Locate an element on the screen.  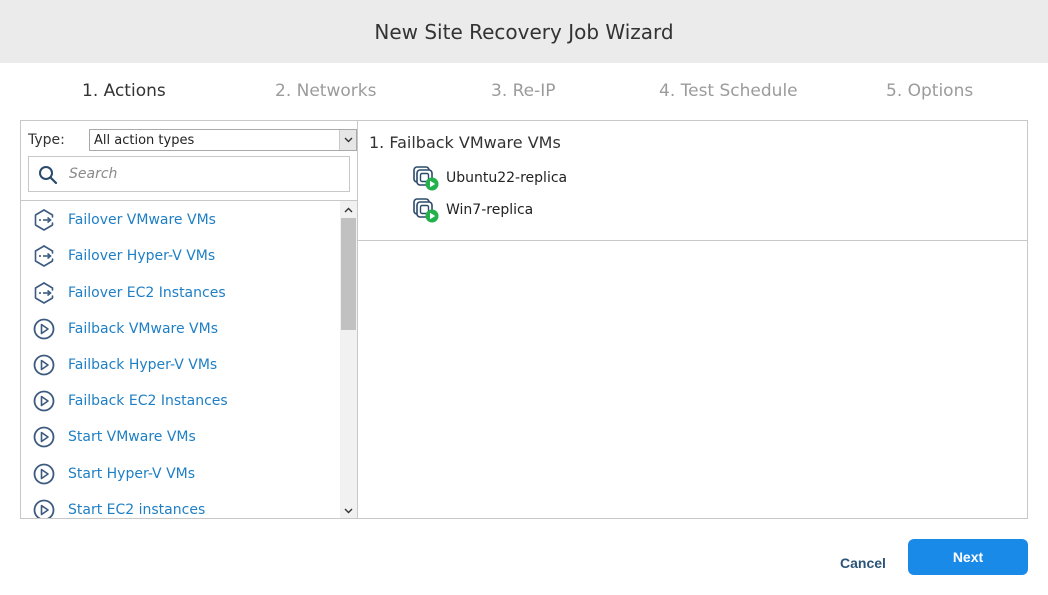
action-label: Failover VMware VMs is located at coordinates (142, 220).